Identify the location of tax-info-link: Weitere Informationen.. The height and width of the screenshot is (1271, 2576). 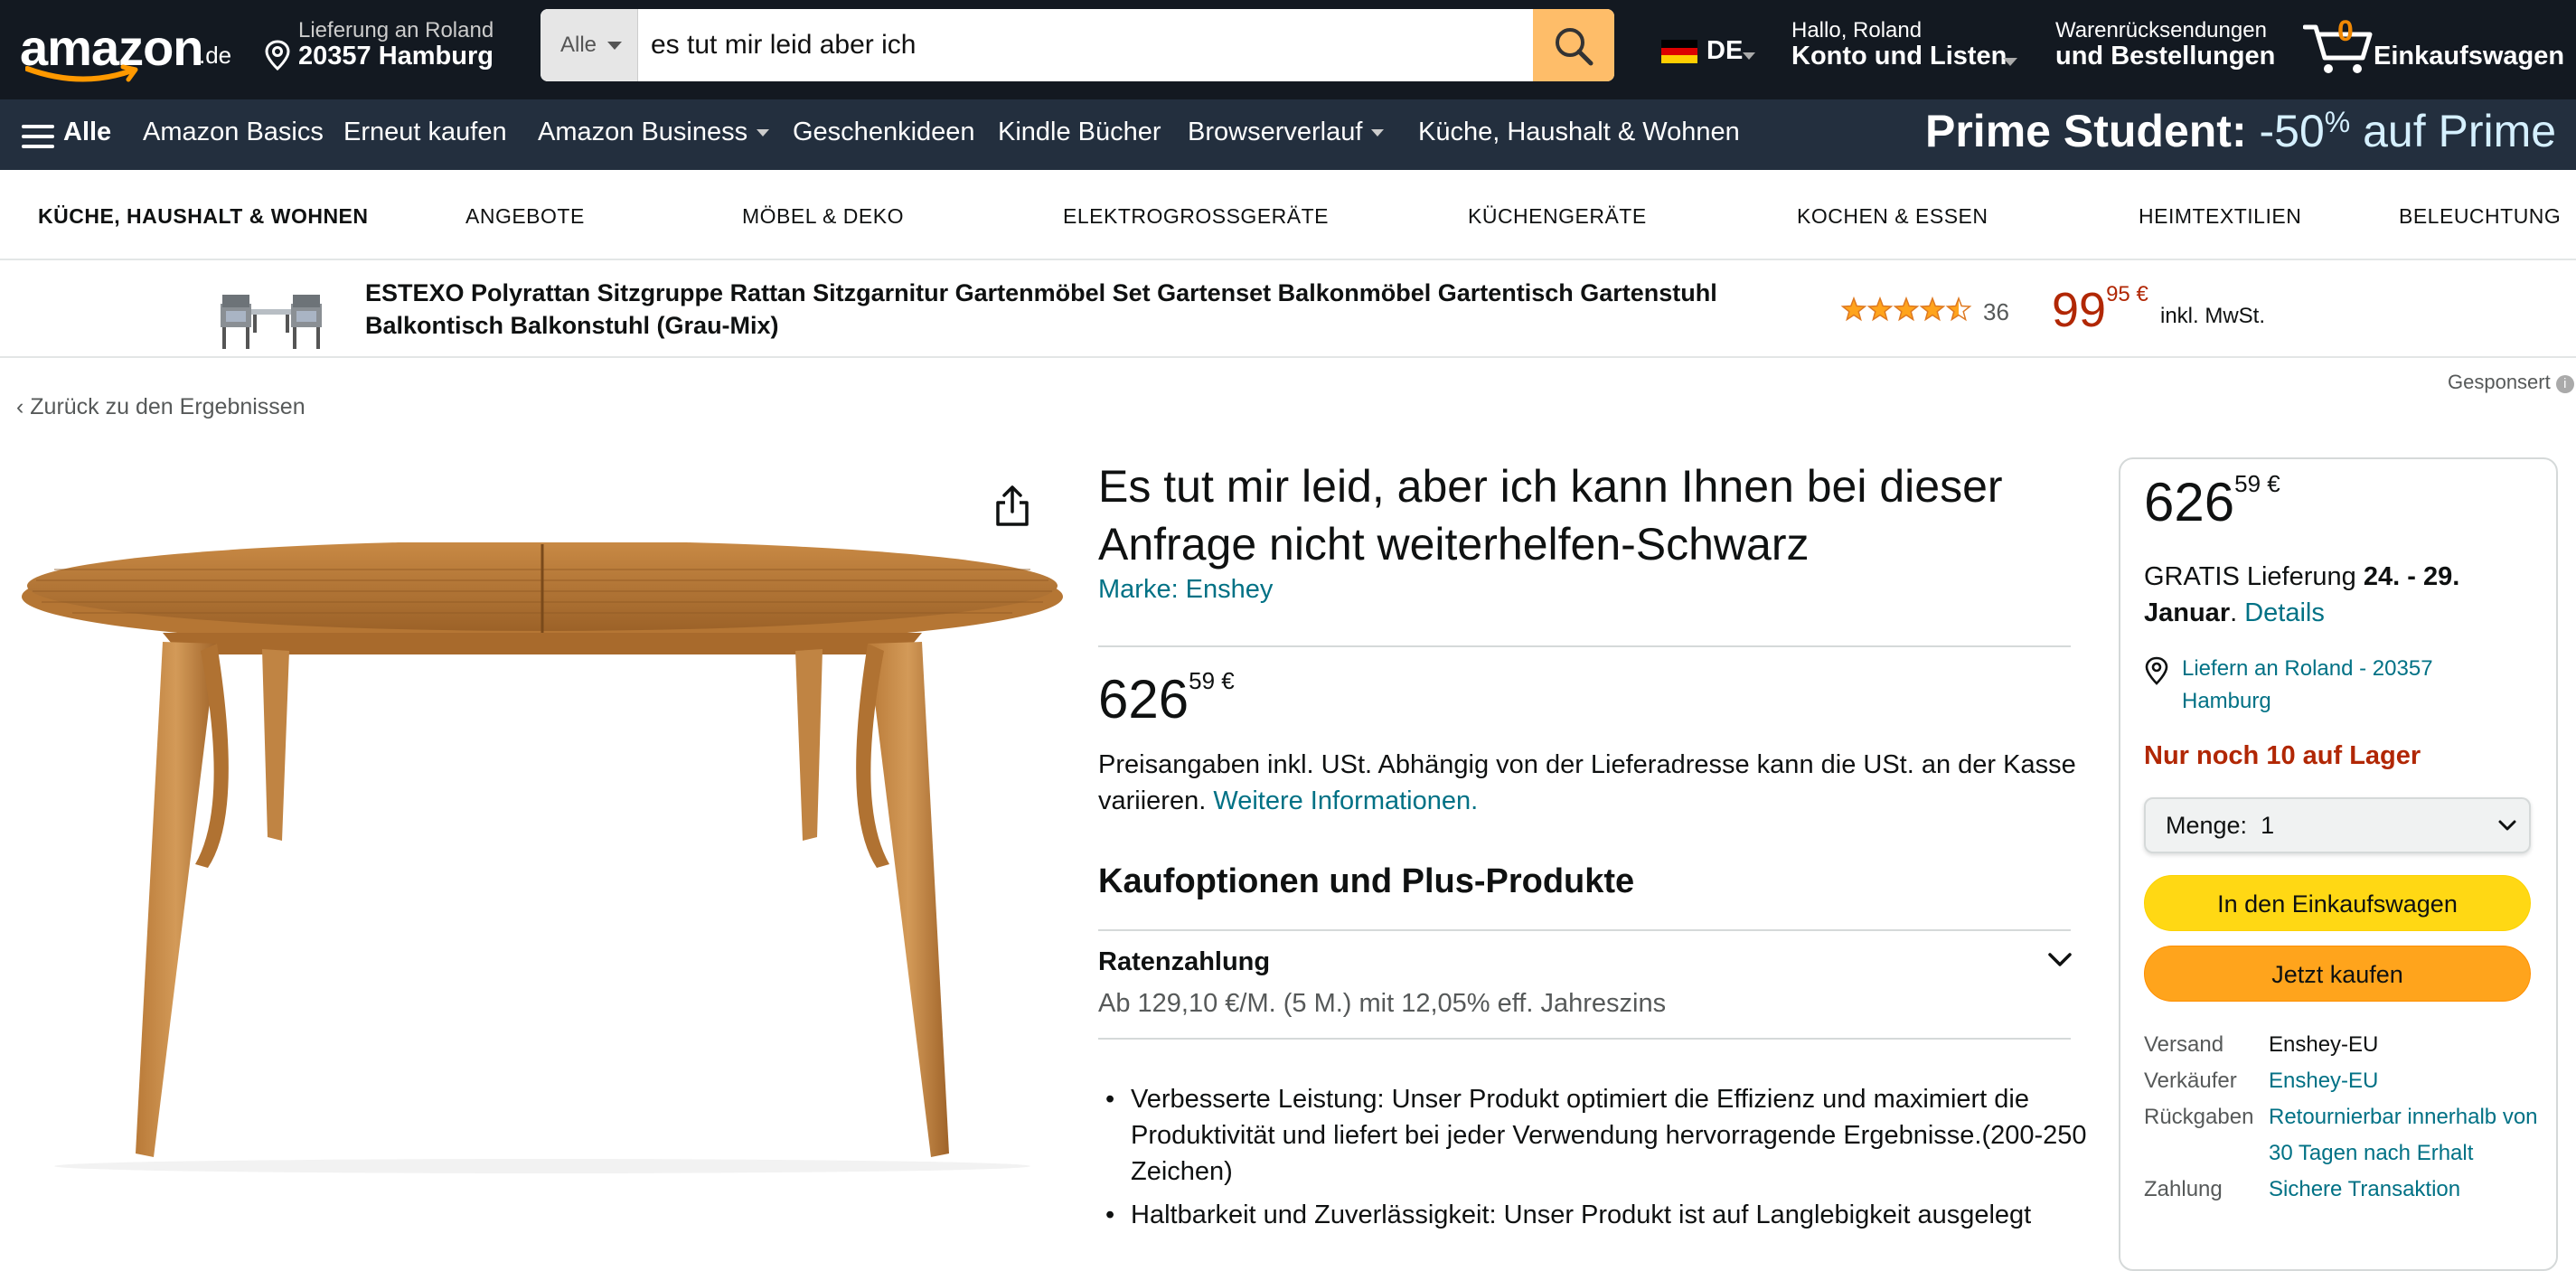
(1346, 800).